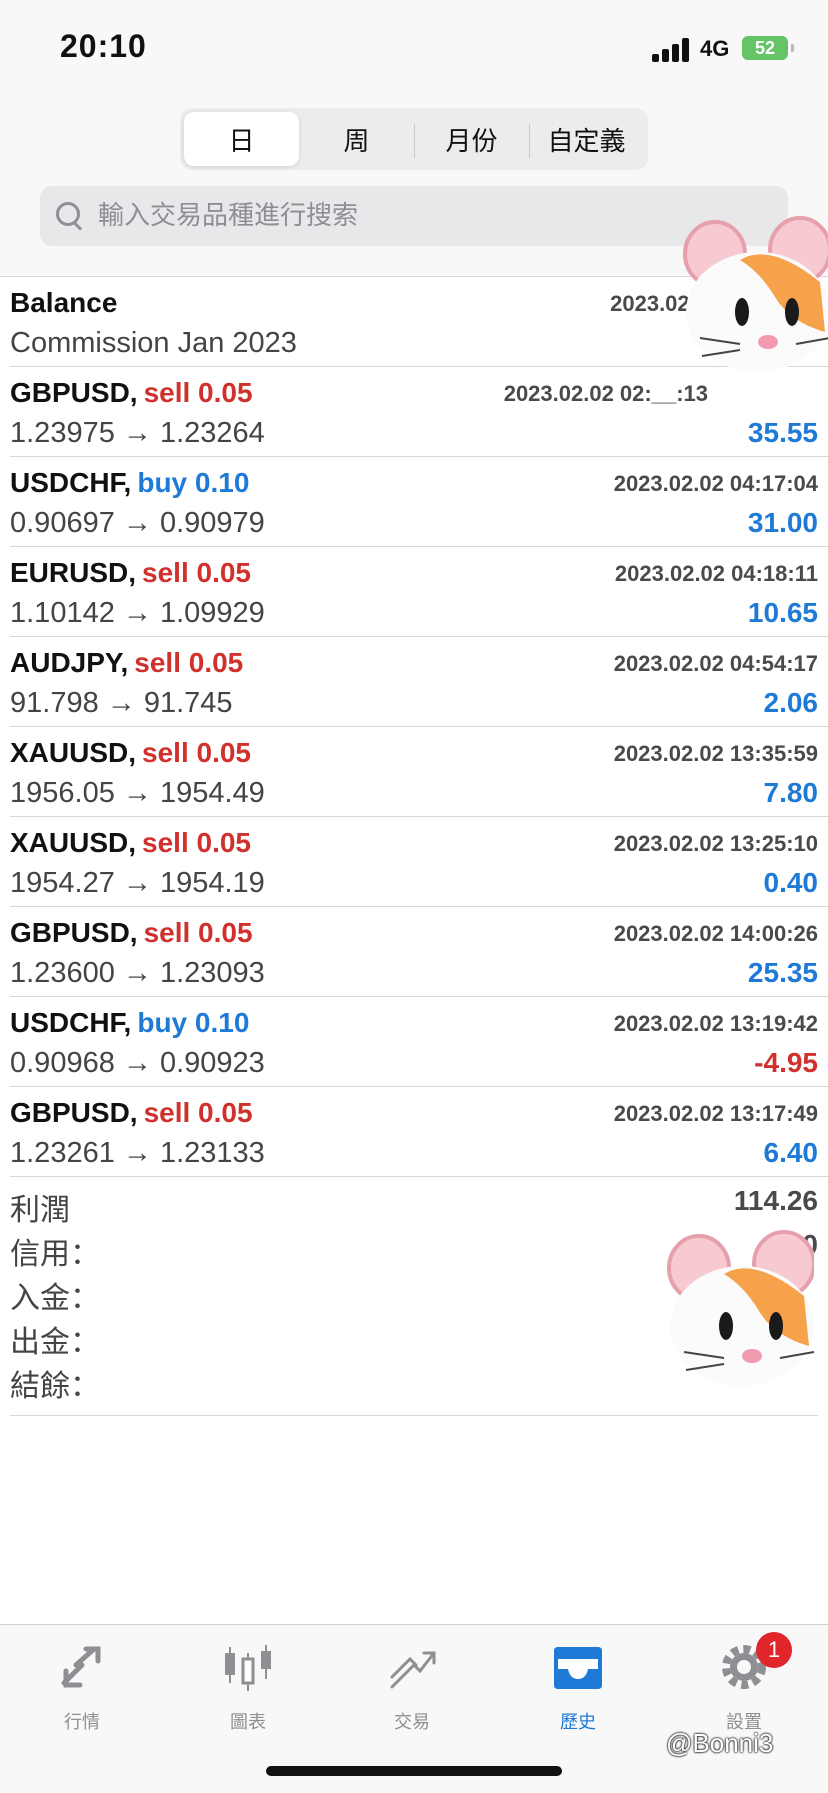 The height and width of the screenshot is (1793, 828). I want to click on home-indicator, so click(414, 1771).